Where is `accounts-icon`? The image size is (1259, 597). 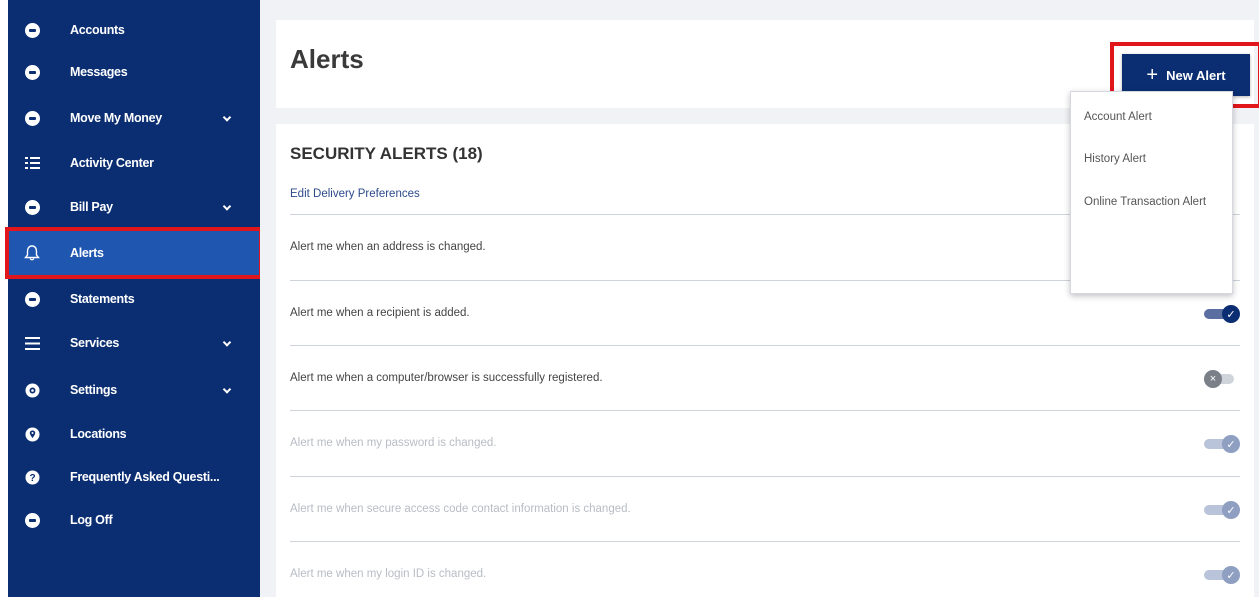 accounts-icon is located at coordinates (32, 30).